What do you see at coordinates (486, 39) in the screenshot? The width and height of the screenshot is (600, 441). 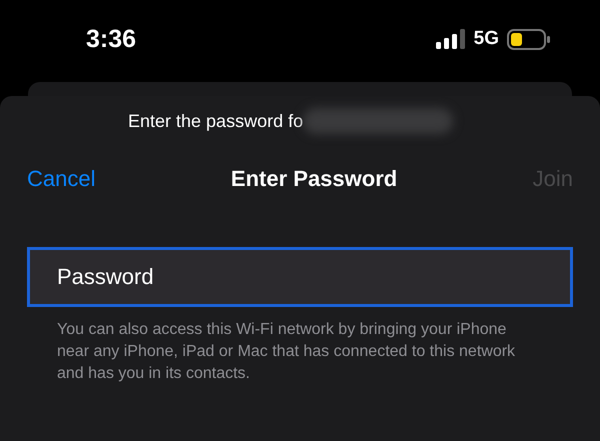 I see `network-label: 5G` at bounding box center [486, 39].